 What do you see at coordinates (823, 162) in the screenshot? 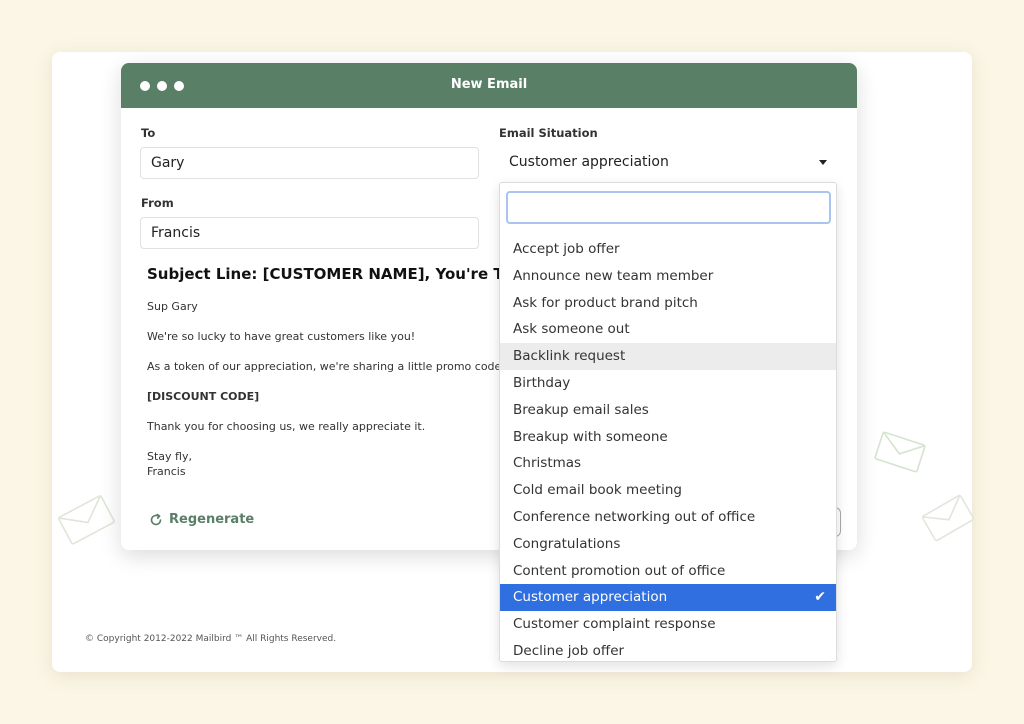
I see `caret-down-icon` at bounding box center [823, 162].